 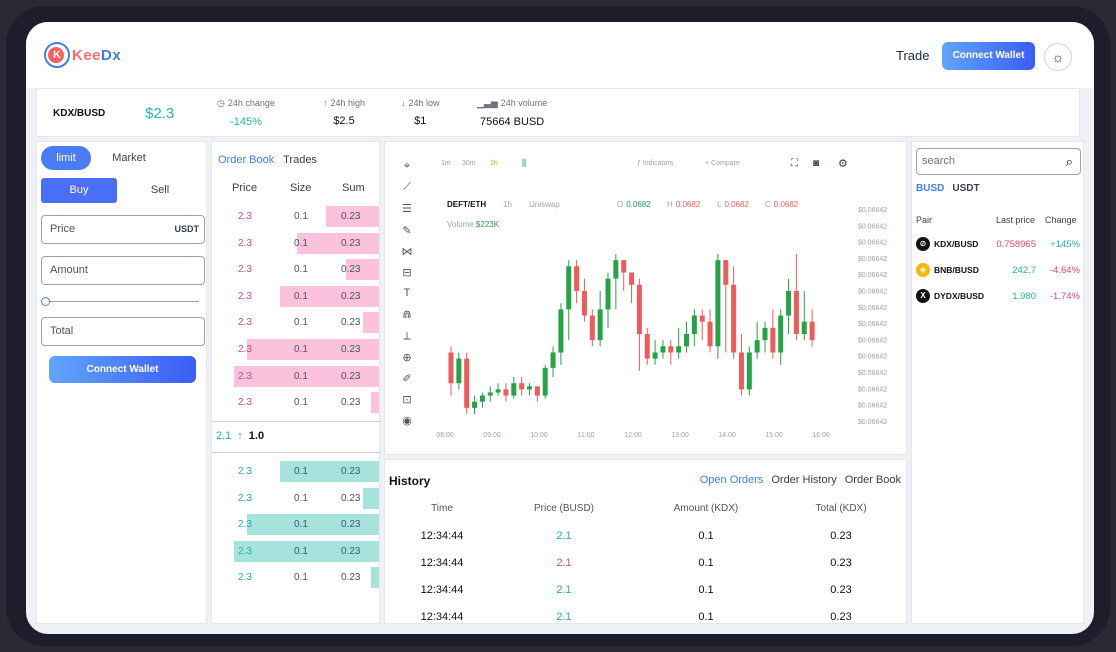 What do you see at coordinates (988, 56) in the screenshot?
I see `connect-wallet-button: Connect Wallet` at bounding box center [988, 56].